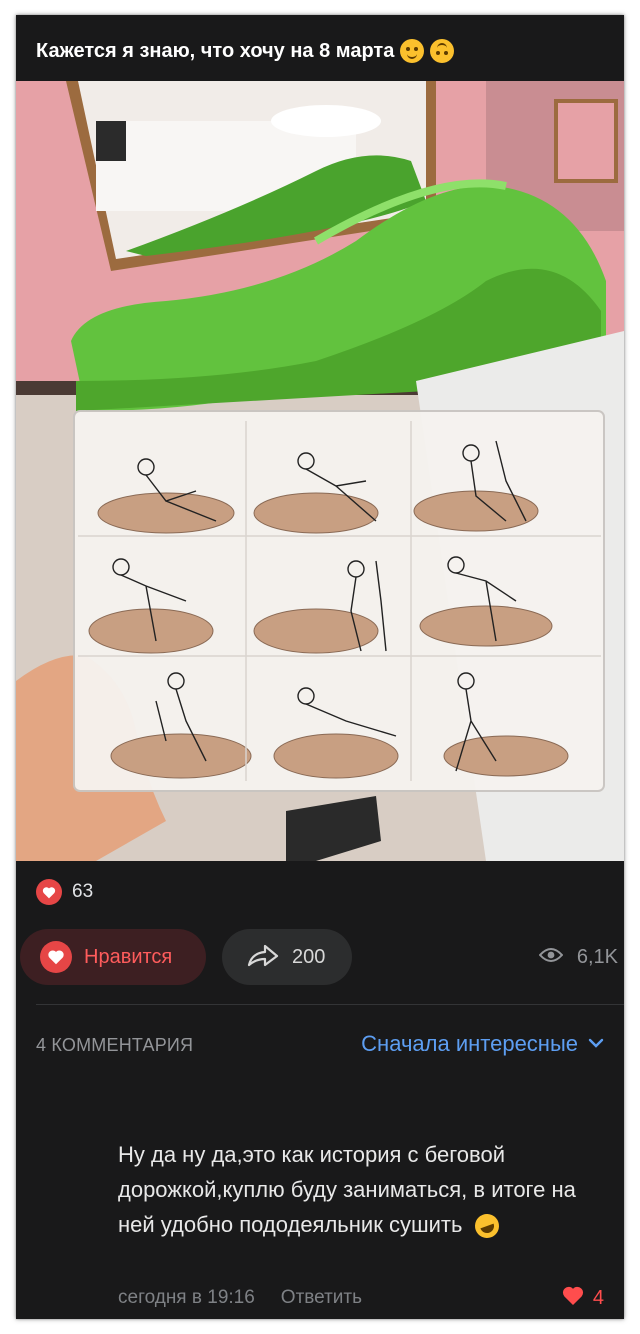  I want to click on reply-button: Ответить, so click(321, 1298).